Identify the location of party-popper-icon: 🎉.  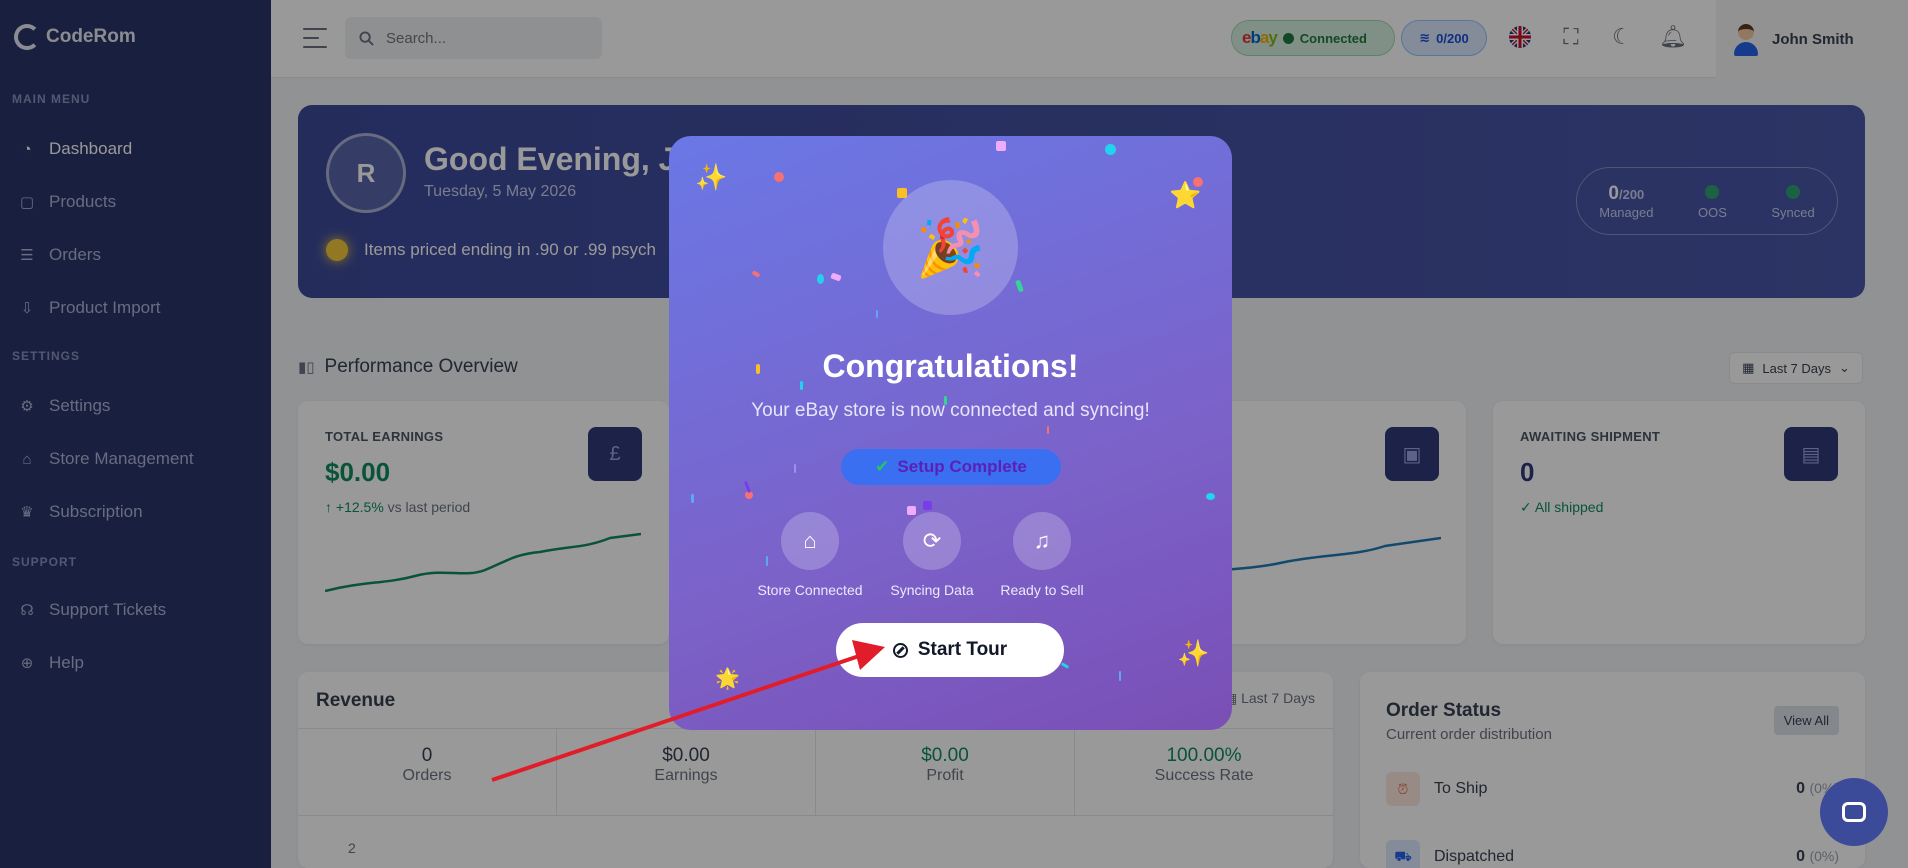
(950, 247).